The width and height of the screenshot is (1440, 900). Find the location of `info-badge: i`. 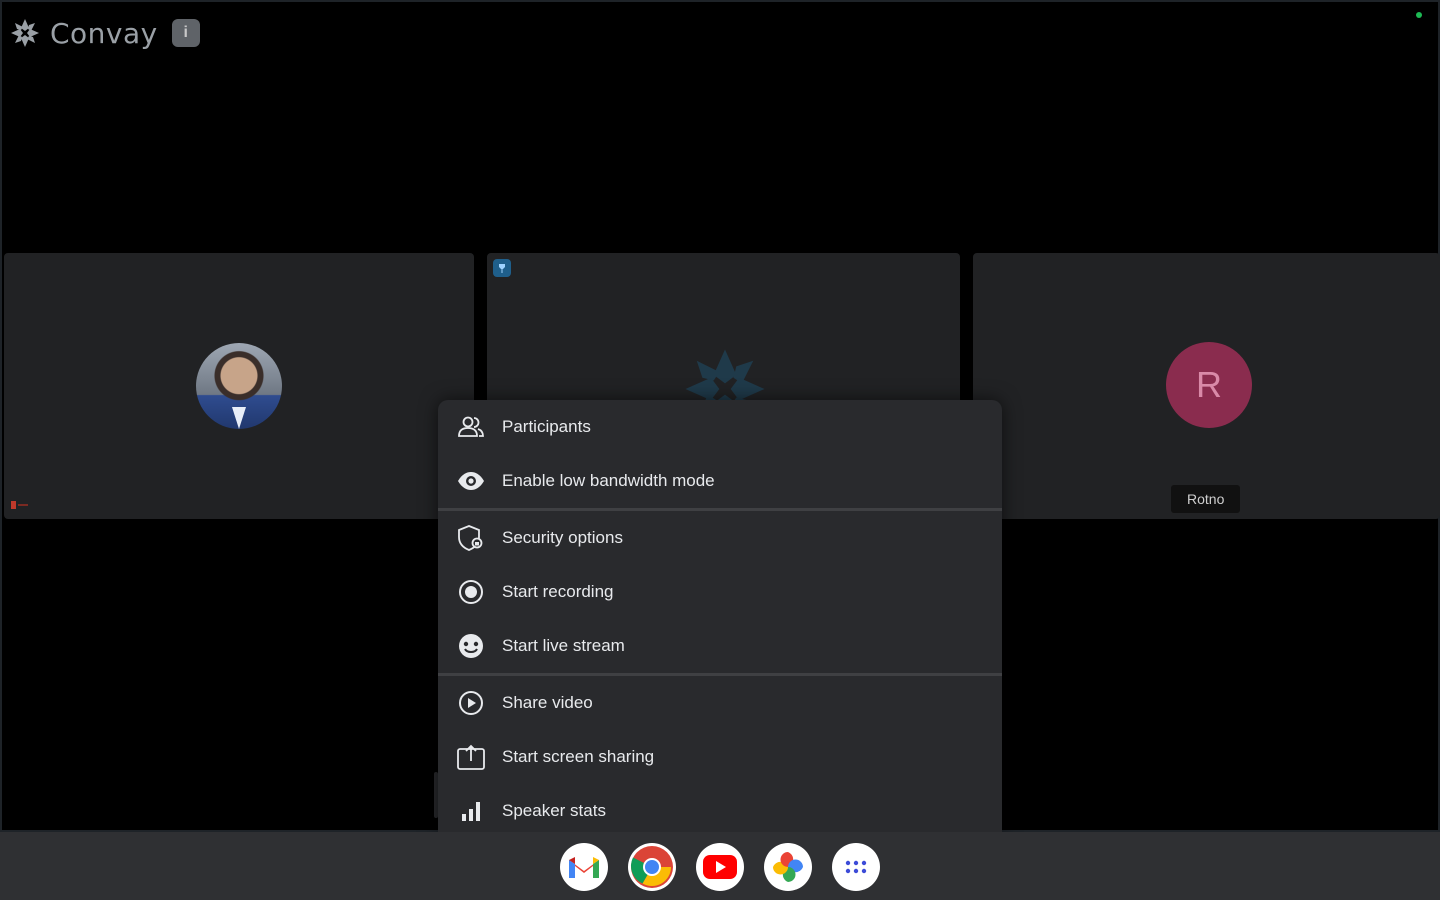

info-badge: i is located at coordinates (185, 33).